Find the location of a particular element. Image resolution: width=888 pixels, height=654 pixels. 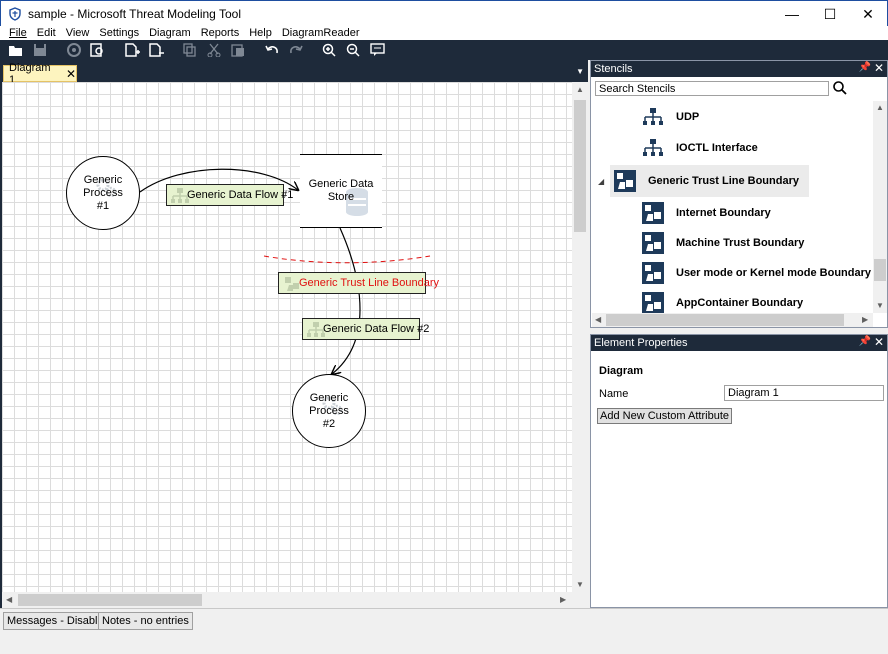

menu-file: File is located at coordinates (18, 33).